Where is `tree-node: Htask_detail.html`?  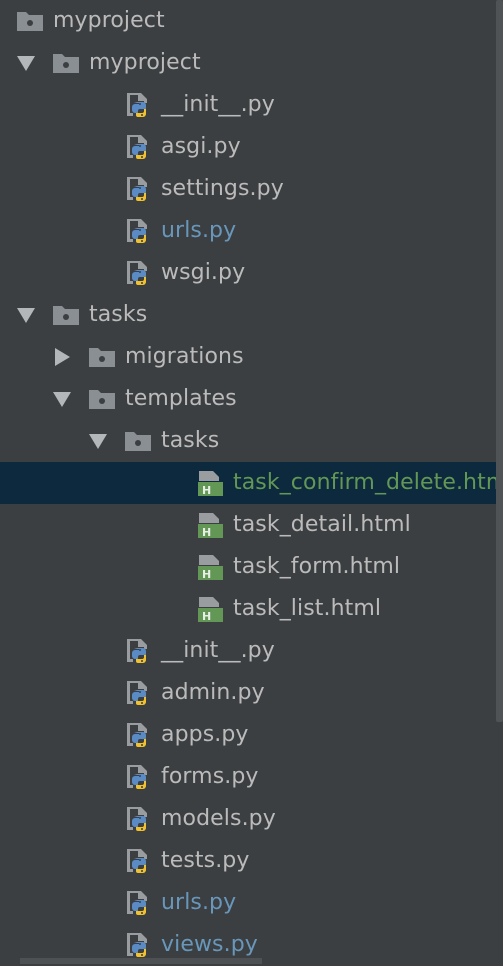
tree-node: Htask_detail.html is located at coordinates (251, 525).